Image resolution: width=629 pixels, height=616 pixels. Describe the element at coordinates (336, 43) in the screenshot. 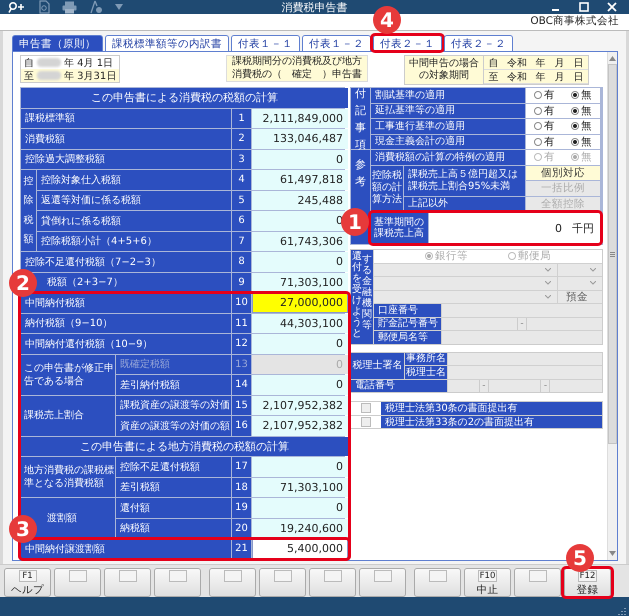

I see `tab: 付表１－２` at that location.